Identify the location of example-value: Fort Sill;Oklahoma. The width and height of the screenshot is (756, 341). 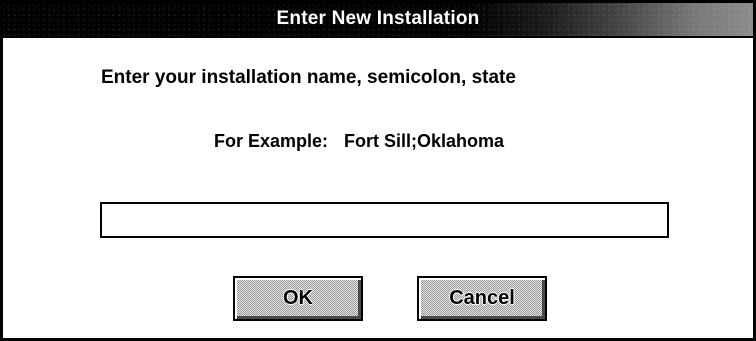
(424, 141).